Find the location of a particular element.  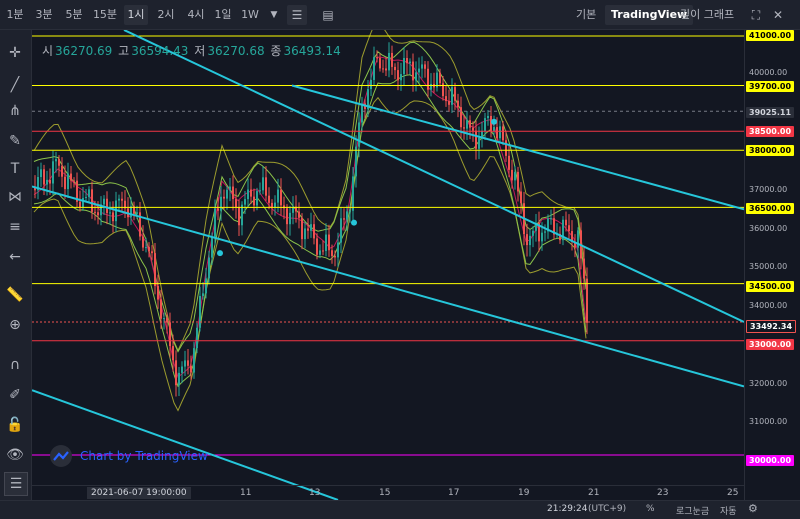

brush-icon: ✎ is located at coordinates (15, 141).